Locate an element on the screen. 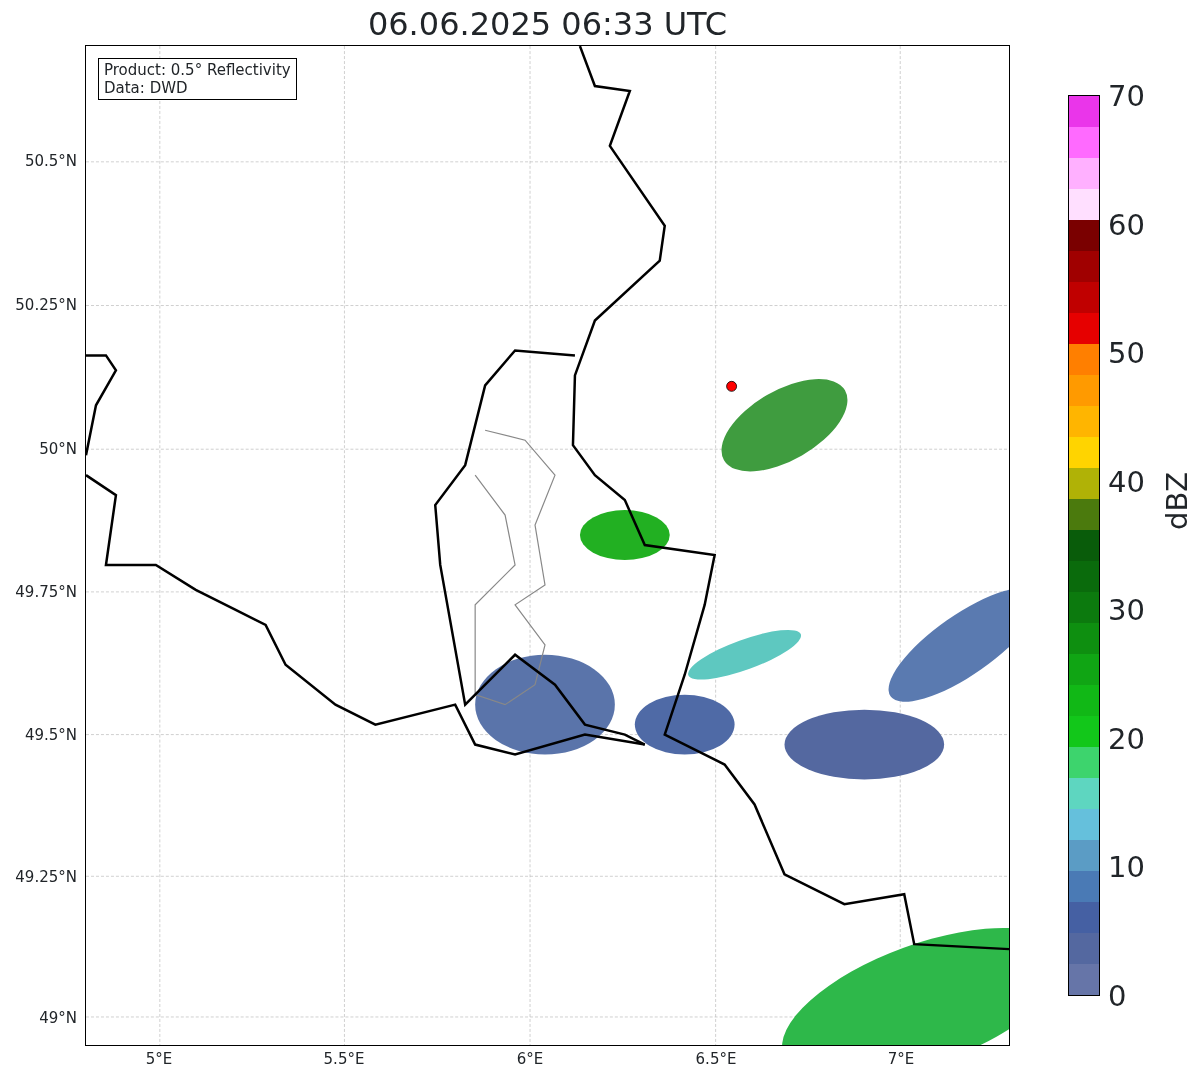 The image size is (1202, 1081). axis-tick-label: 5°E is located at coordinates (159, 1059).